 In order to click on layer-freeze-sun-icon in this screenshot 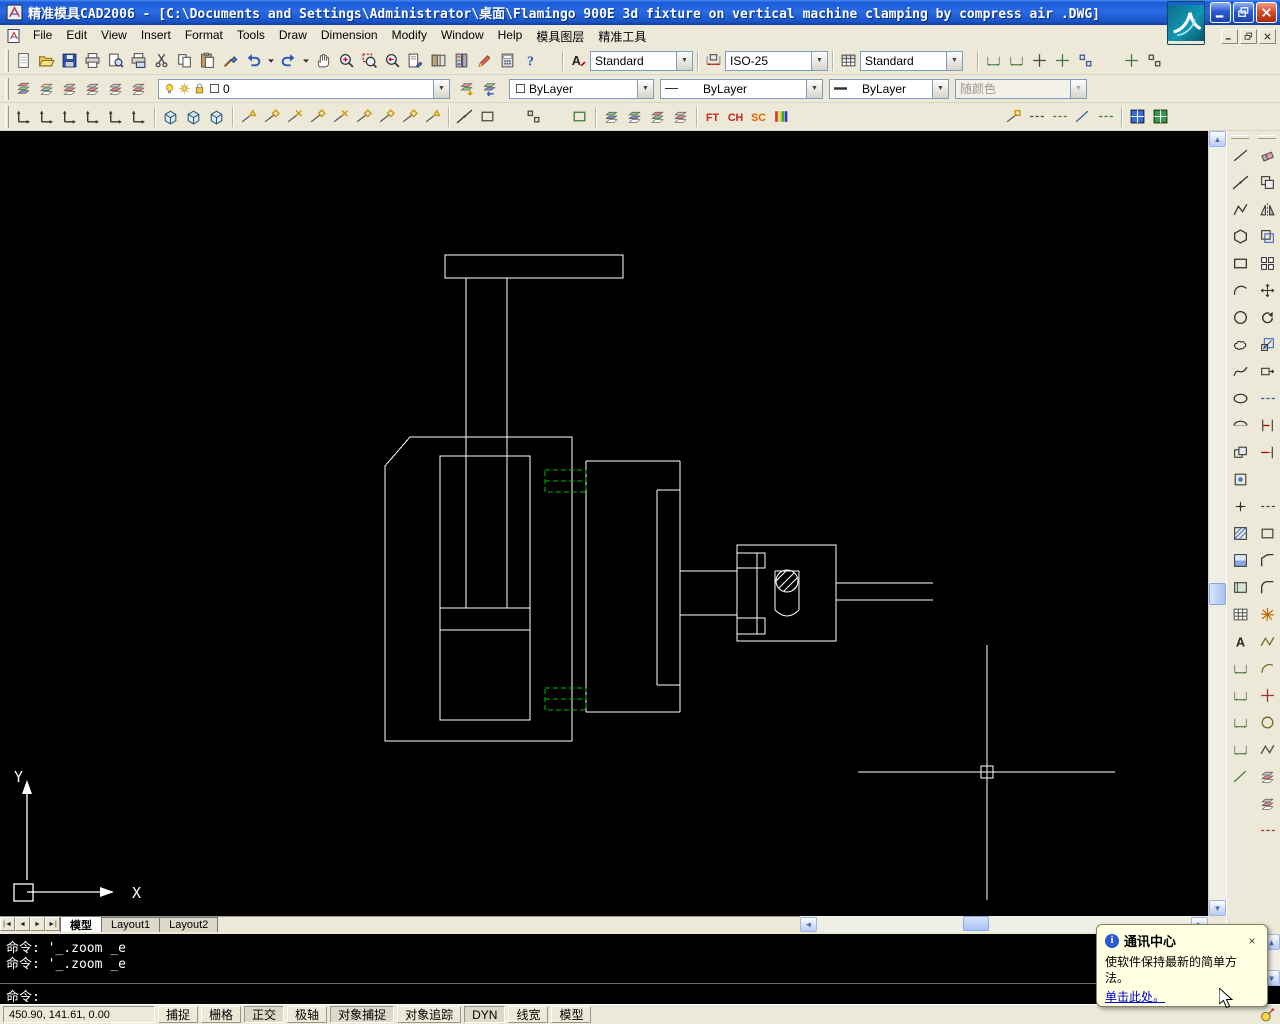, I will do `click(184, 88)`.